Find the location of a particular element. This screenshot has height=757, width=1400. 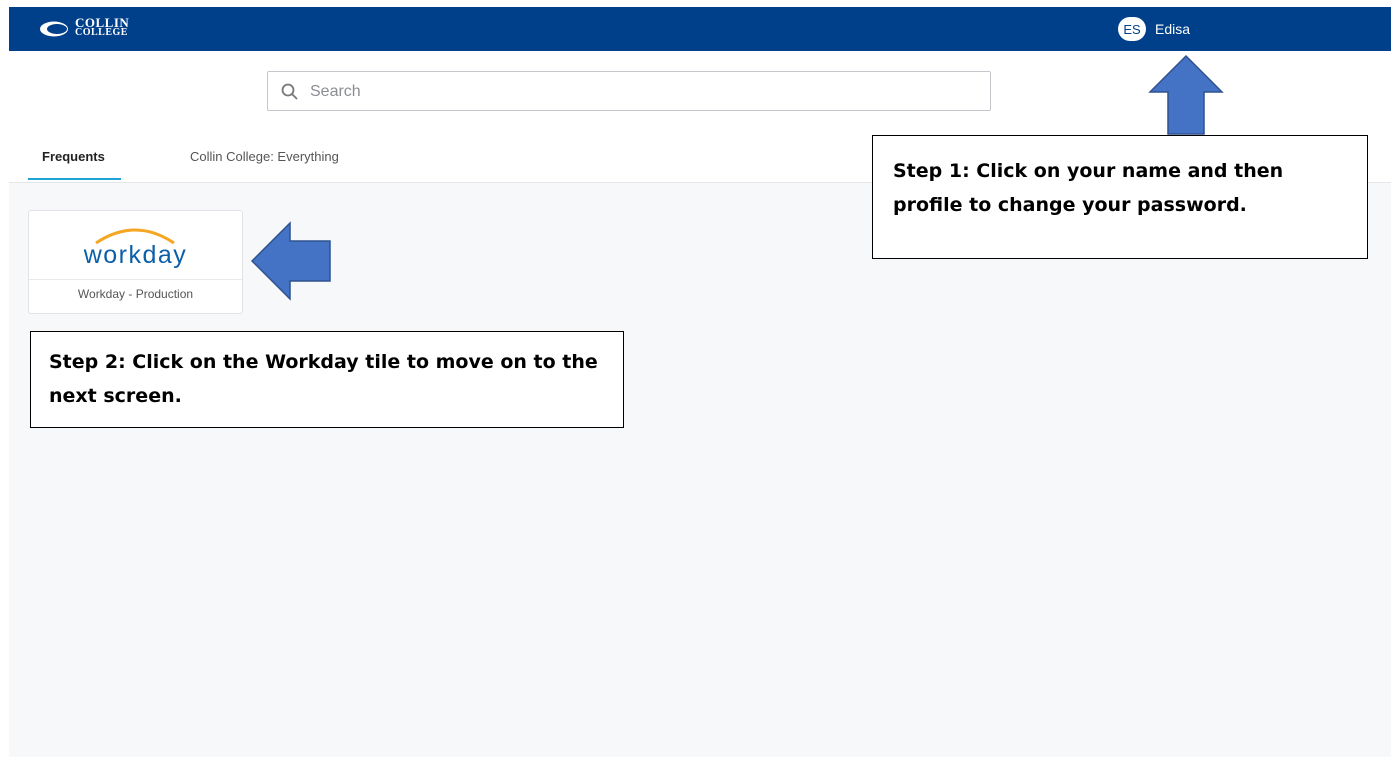

workday-app-tile: workday Workday - Production is located at coordinates (135, 262).